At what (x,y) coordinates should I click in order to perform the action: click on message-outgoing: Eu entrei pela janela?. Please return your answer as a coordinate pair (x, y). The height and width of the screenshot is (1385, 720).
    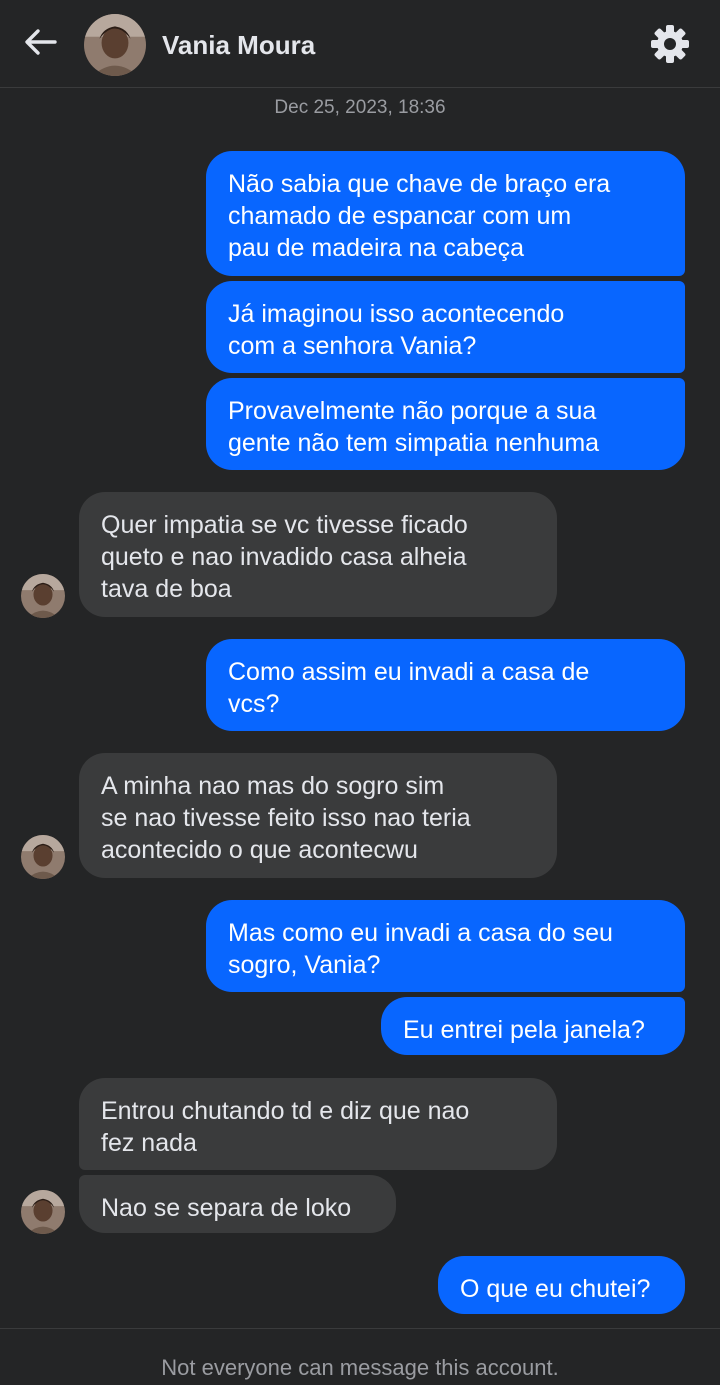
    Looking at the image, I should click on (533, 1026).